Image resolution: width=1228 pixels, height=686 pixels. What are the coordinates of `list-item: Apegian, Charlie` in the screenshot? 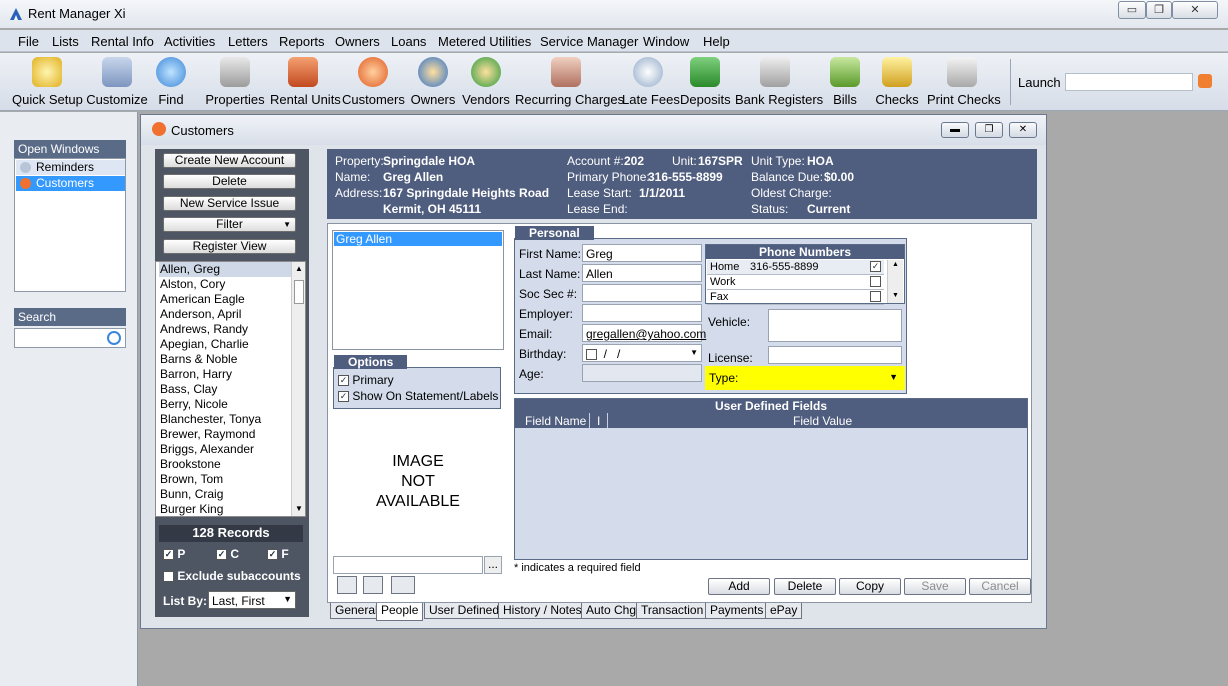 It's located at (204, 344).